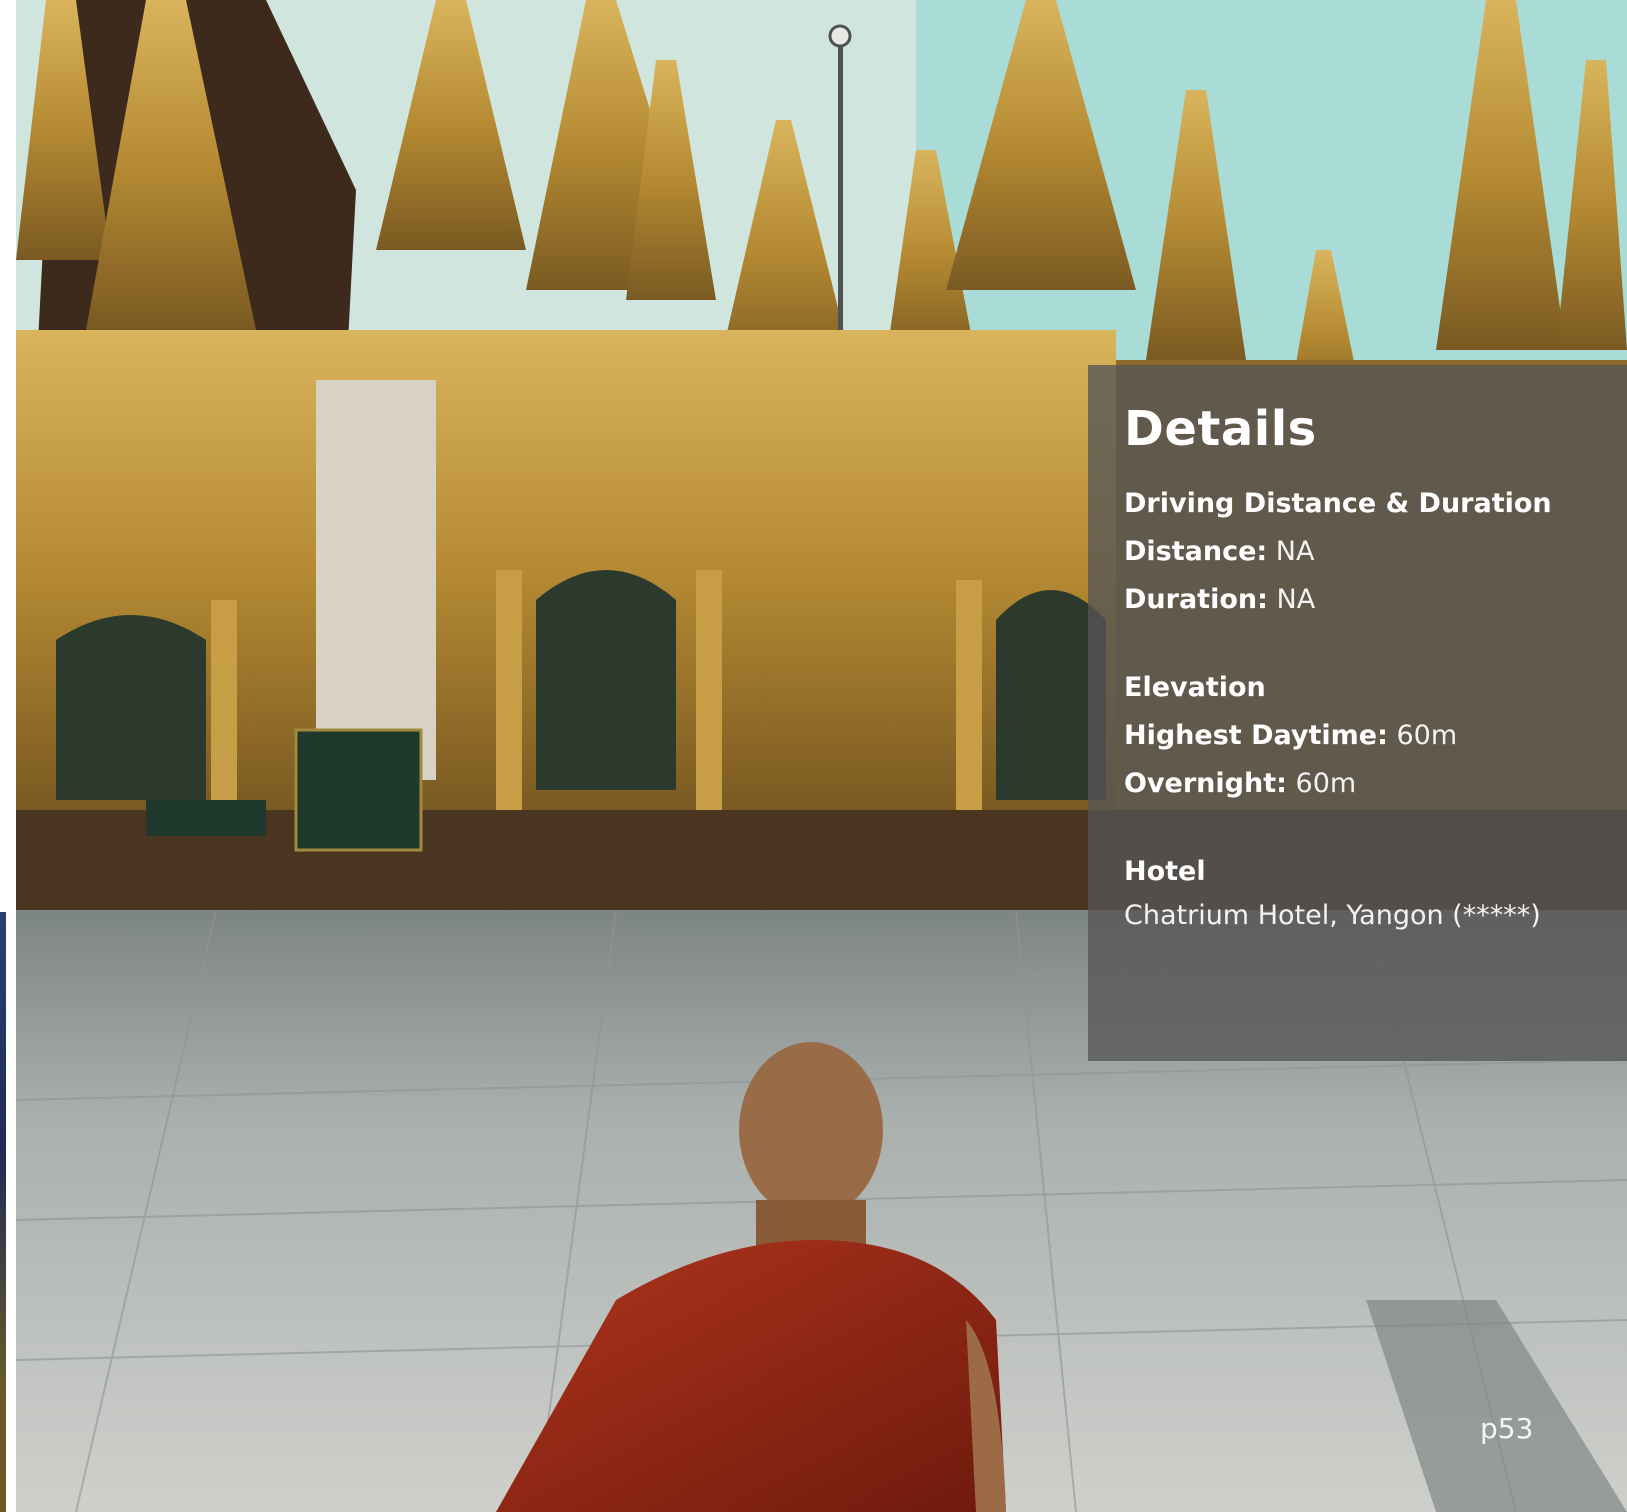 The image size is (1627, 1512). I want to click on distance-row: Distance: NA, so click(1375, 552).